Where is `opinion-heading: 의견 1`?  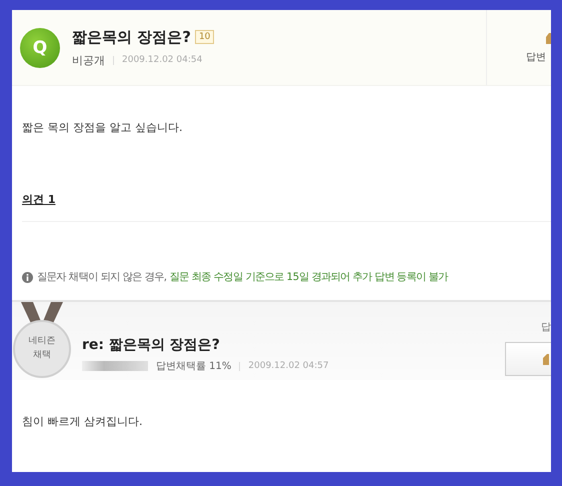
opinion-heading: 의견 1 is located at coordinates (39, 199).